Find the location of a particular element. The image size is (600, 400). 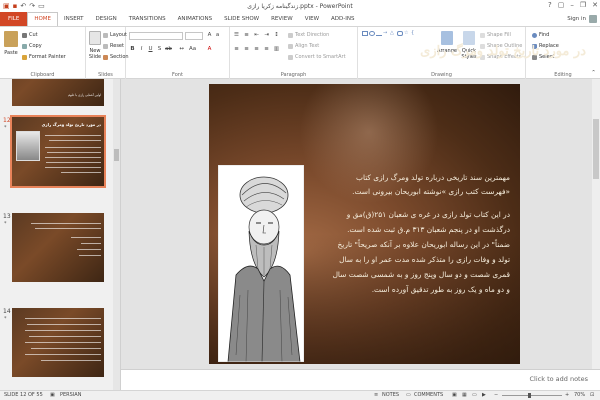

language-indicator: PERSIAN is located at coordinates (70, 395).